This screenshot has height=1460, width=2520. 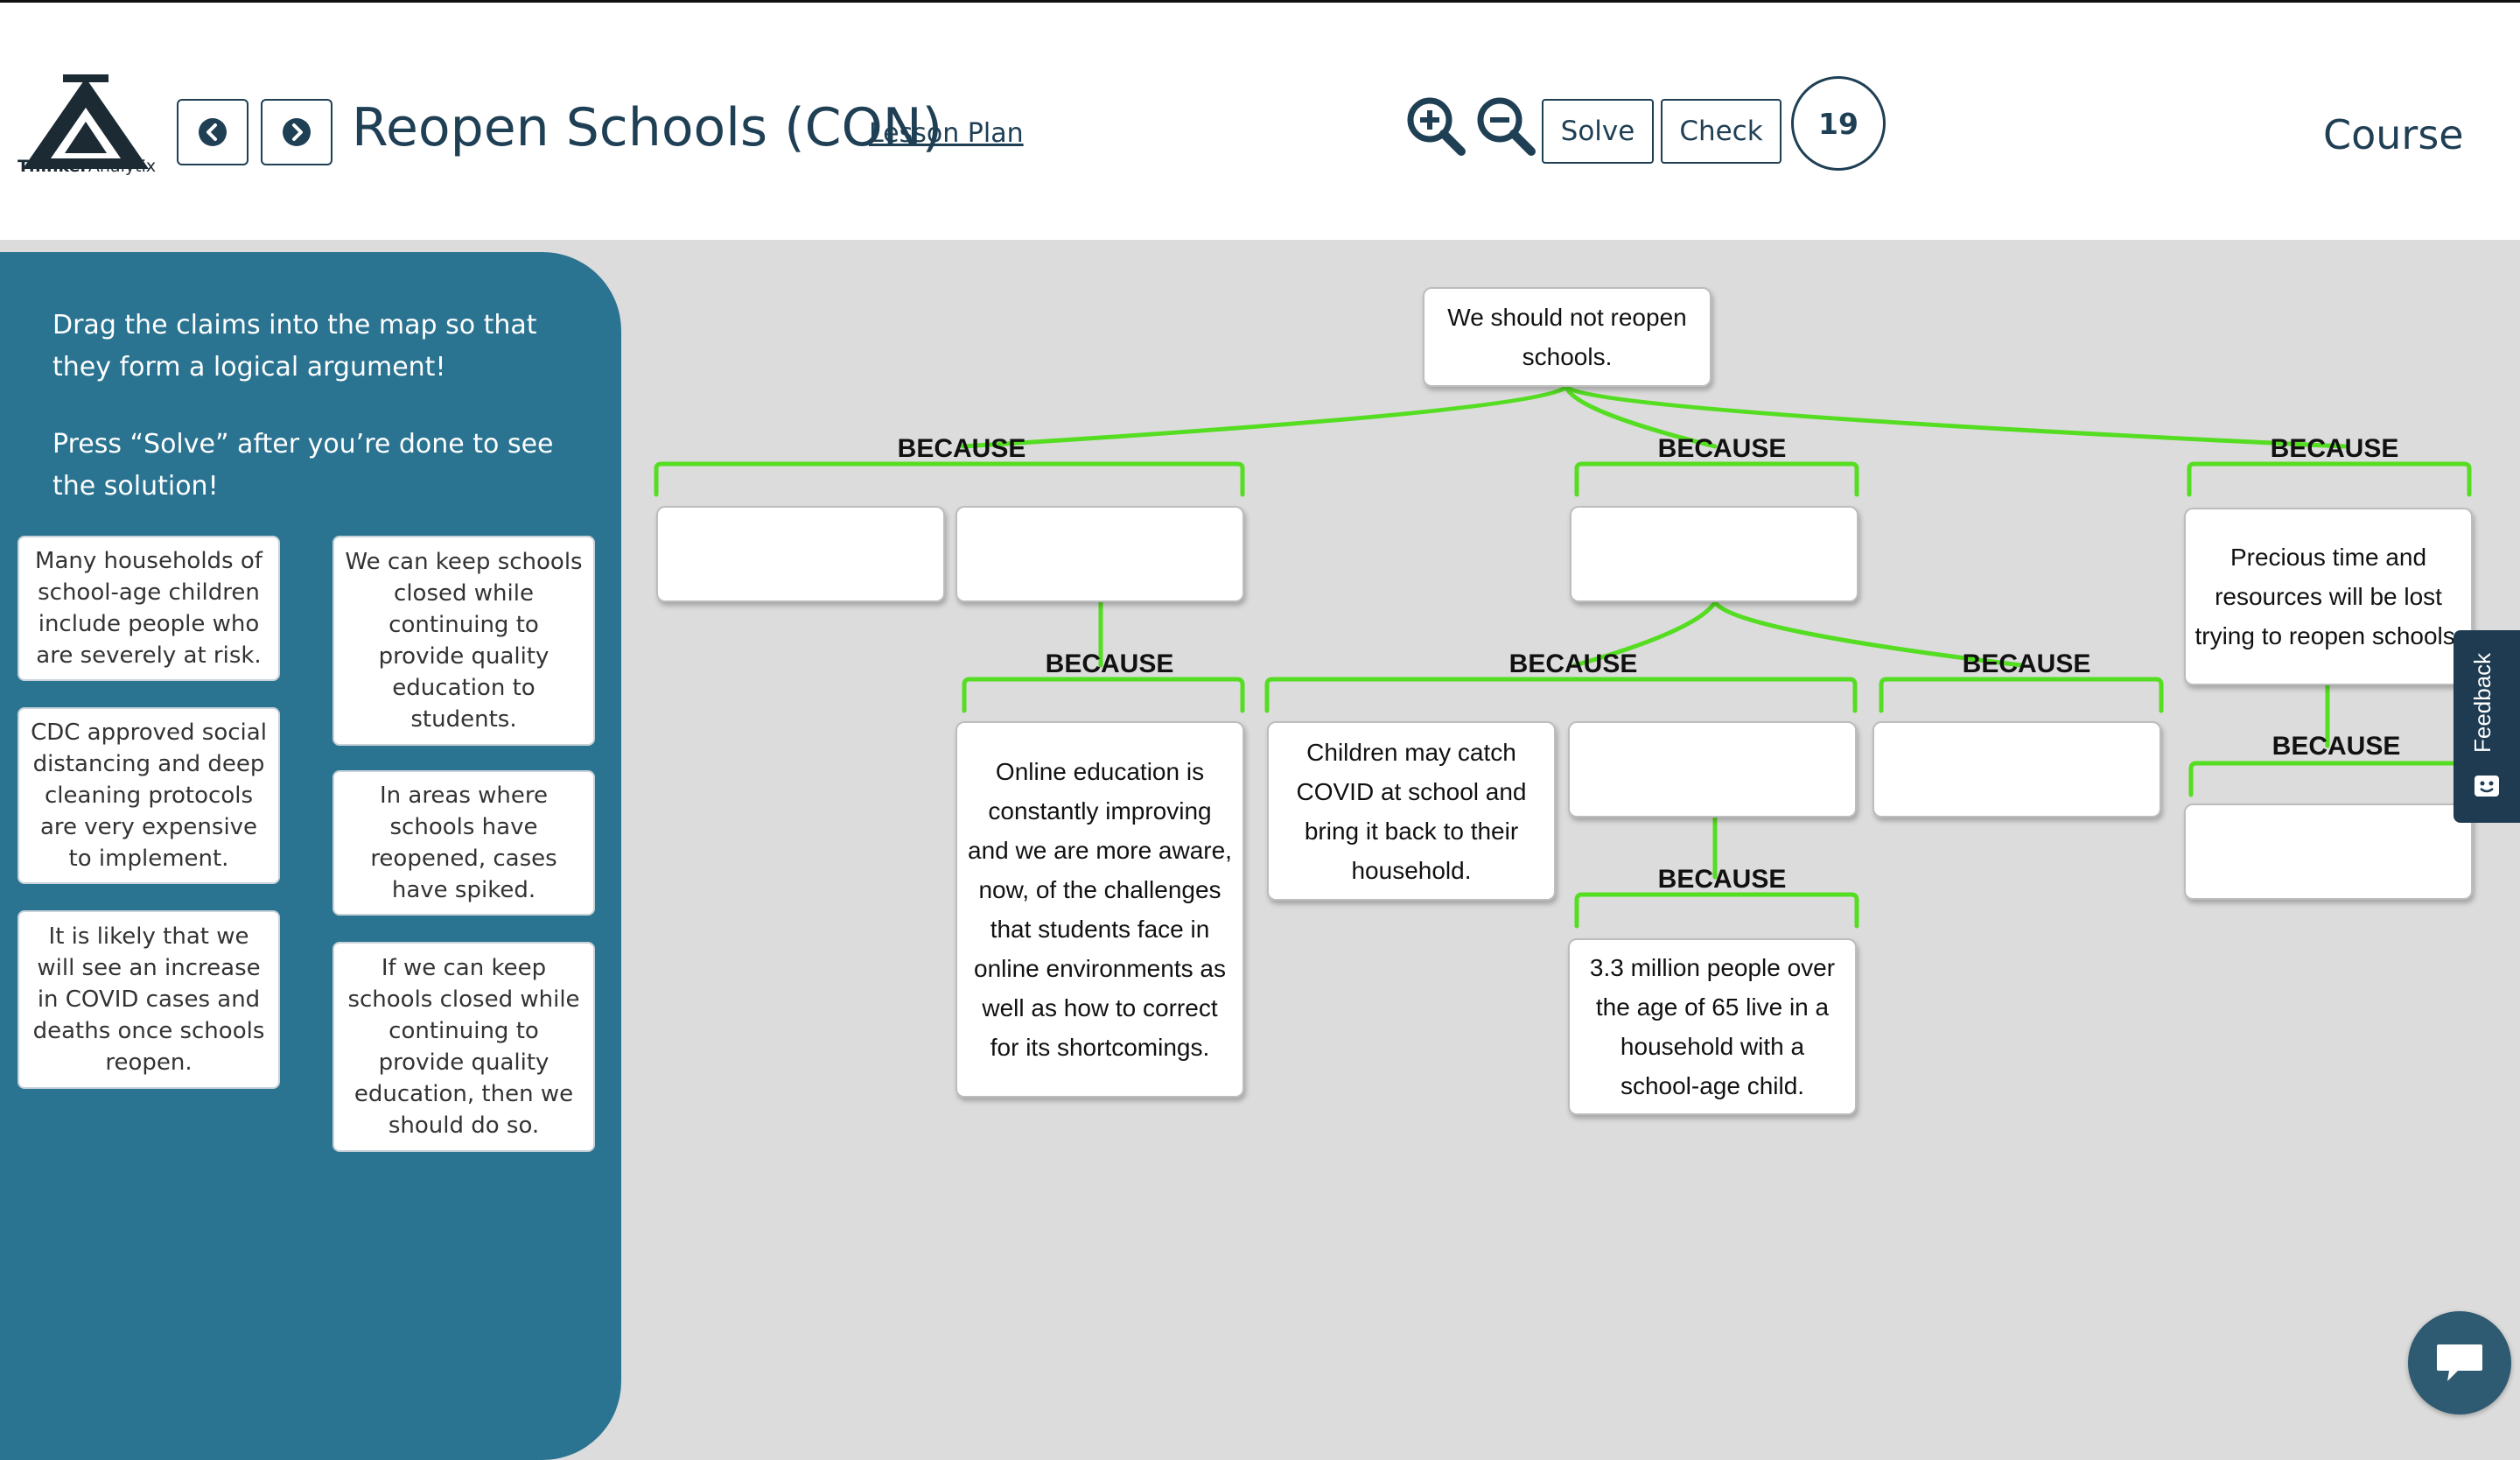 I want to click on timer-badge: 19, so click(x=1838, y=124).